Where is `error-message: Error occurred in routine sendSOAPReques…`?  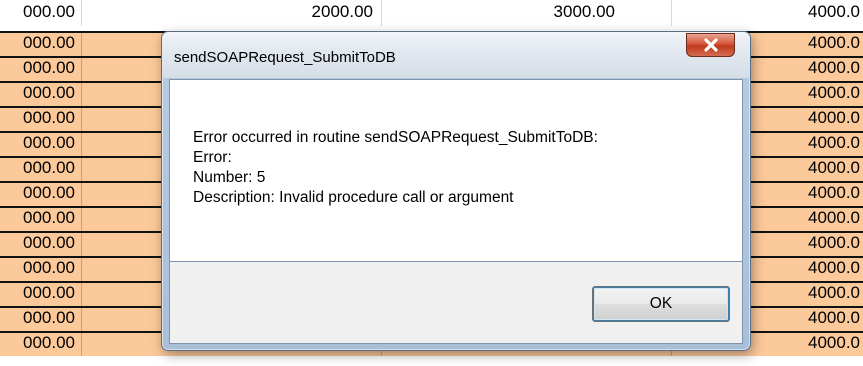 error-message: Error occurred in routine sendSOAPReques… is located at coordinates (463, 168).